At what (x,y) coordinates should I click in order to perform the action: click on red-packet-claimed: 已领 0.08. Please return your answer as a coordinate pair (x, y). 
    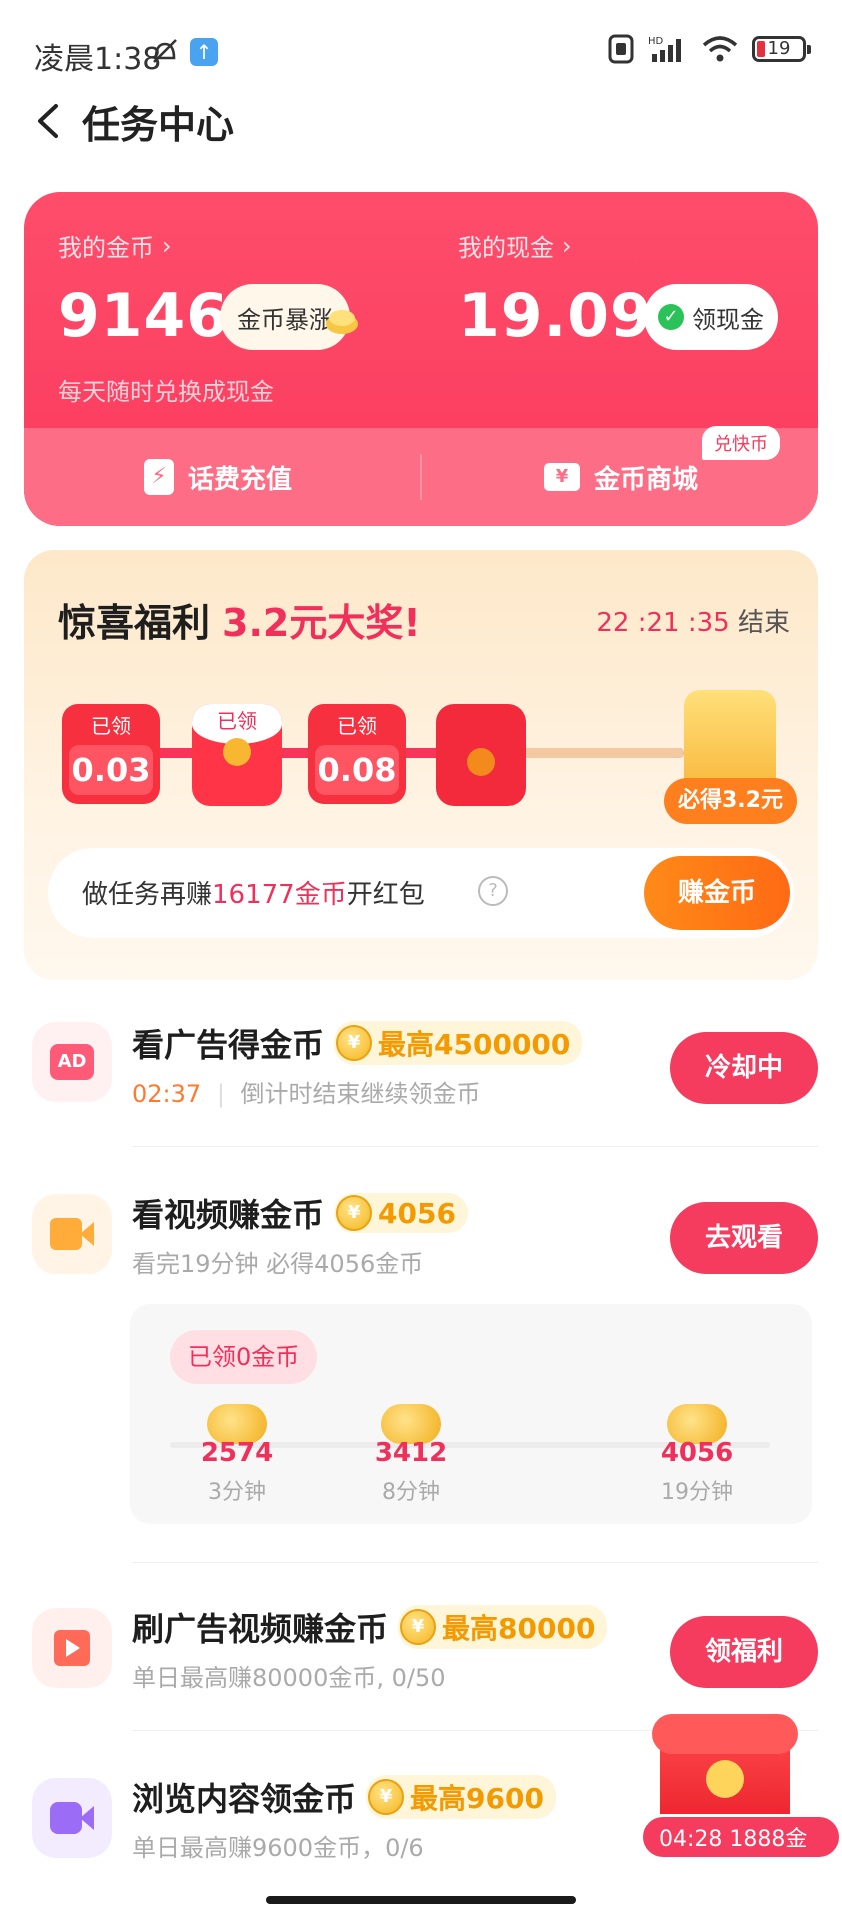
    Looking at the image, I should click on (357, 754).